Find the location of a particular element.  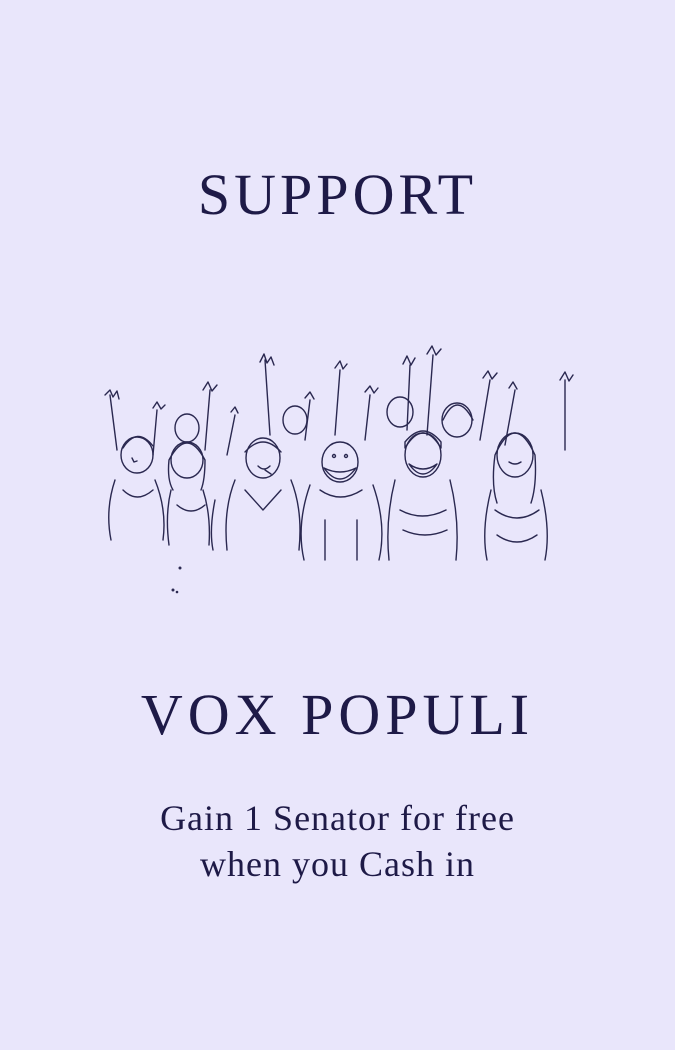

crowd-bodies is located at coordinates (328, 520).